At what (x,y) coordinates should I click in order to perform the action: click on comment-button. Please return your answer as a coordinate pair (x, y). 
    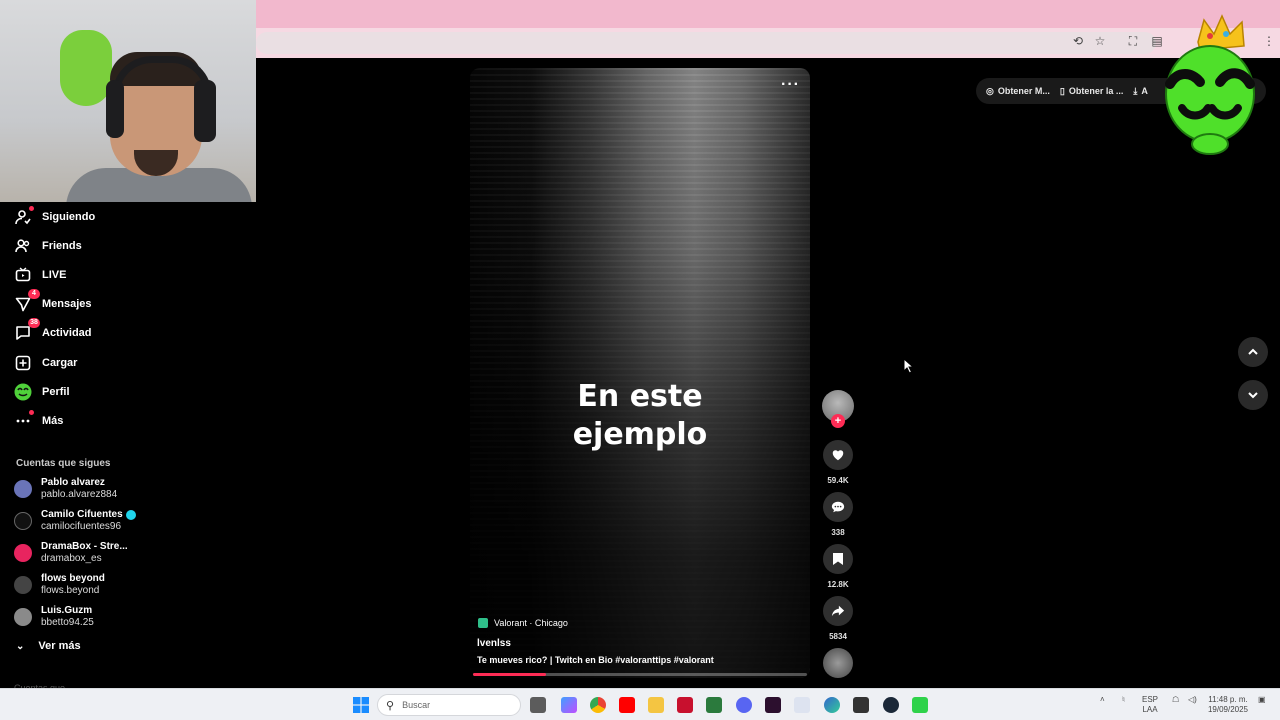
    Looking at the image, I should click on (838, 507).